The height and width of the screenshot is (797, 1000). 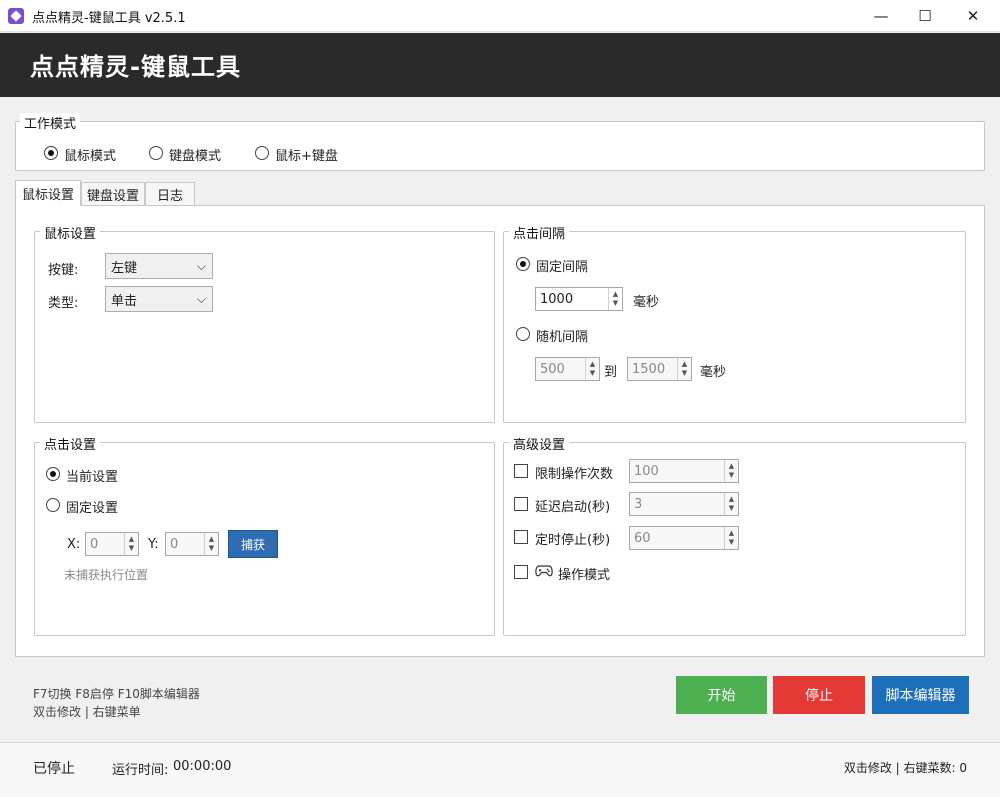 I want to click on type-label: 类型:, so click(x=63, y=303).